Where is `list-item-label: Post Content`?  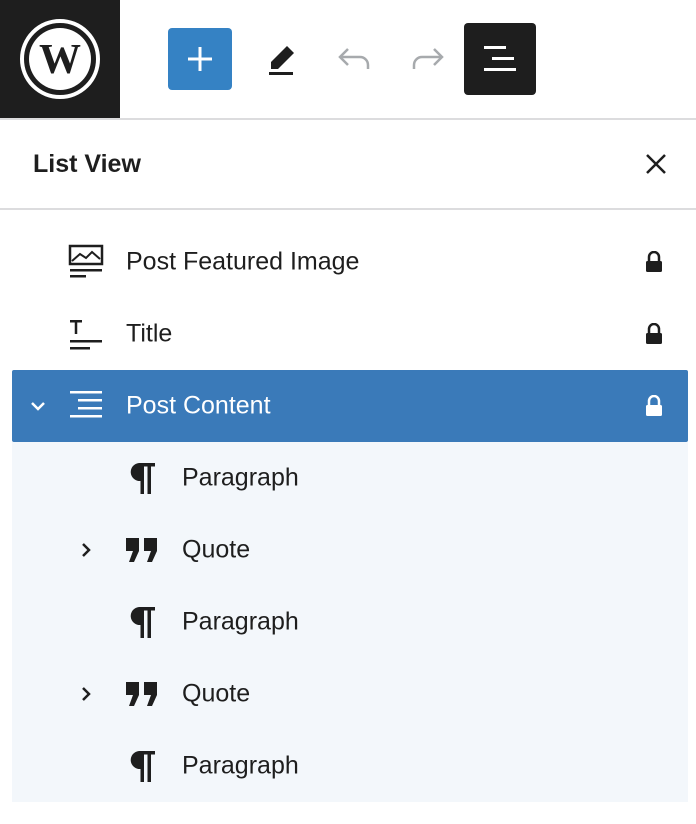 list-item-label: Post Content is located at coordinates (198, 405).